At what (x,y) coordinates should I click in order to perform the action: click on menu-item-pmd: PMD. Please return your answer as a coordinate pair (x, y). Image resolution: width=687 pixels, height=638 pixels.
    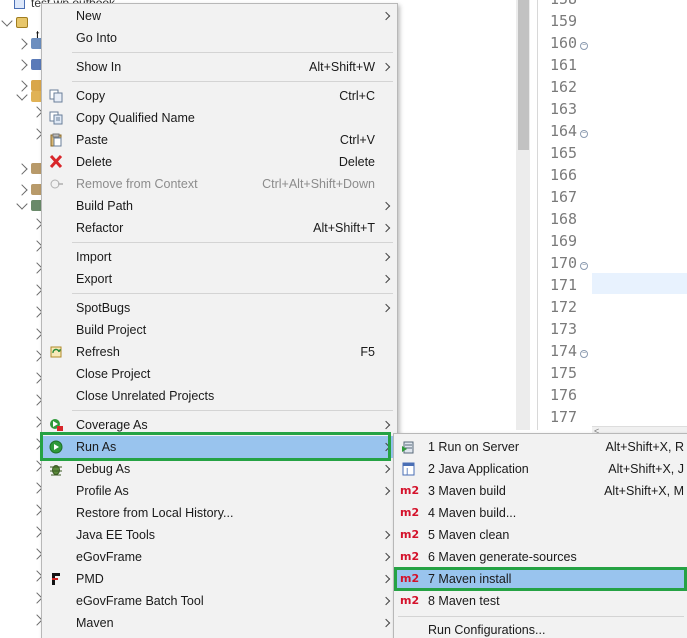
    Looking at the image, I should click on (219, 579).